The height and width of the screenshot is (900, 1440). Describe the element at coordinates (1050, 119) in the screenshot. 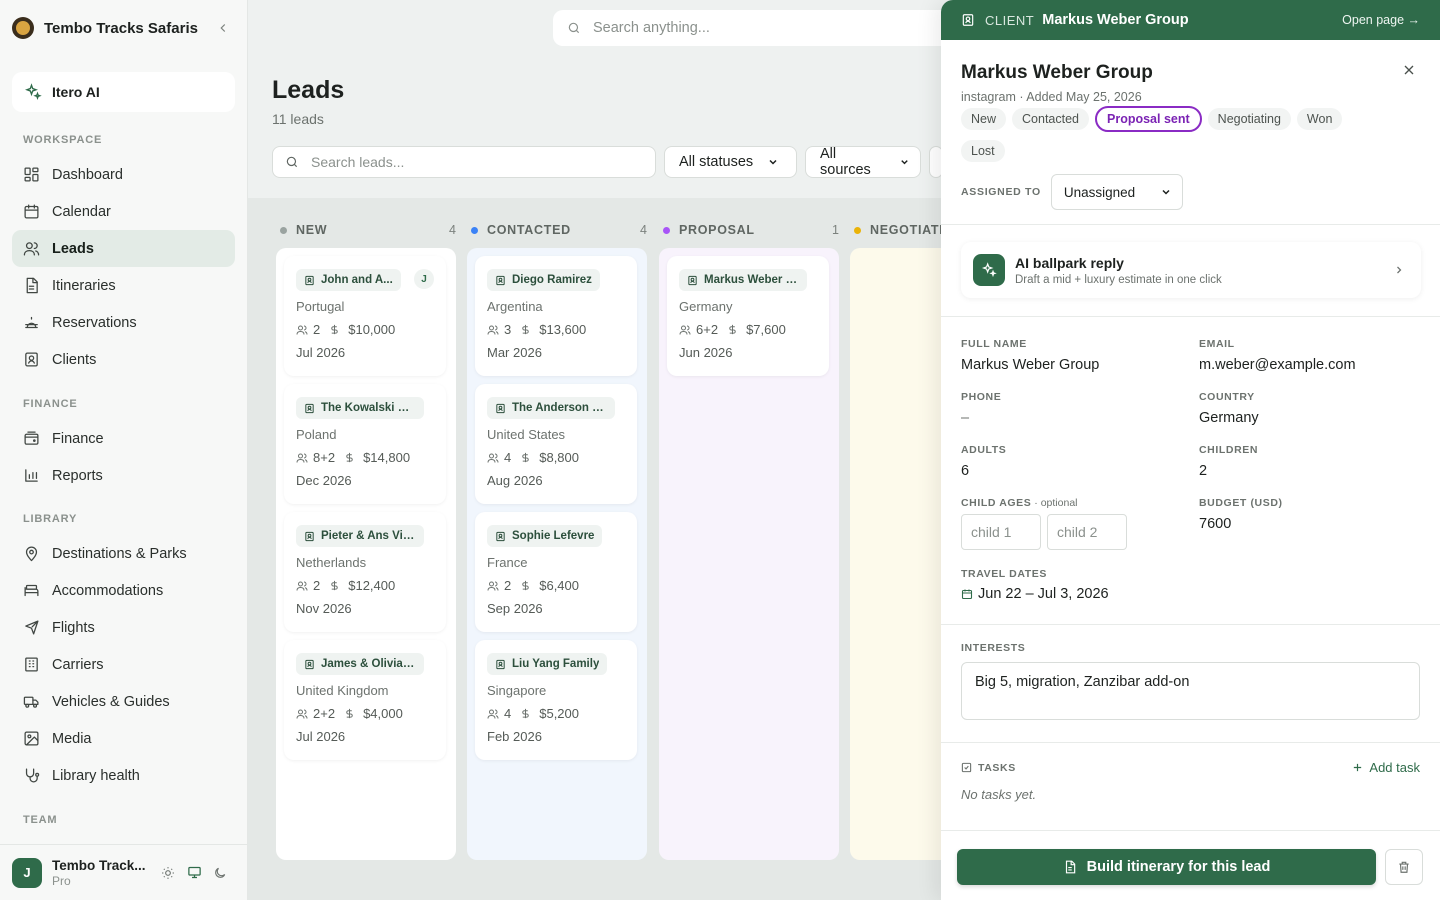

I see `stage-chip-contacted: Contacted` at that location.